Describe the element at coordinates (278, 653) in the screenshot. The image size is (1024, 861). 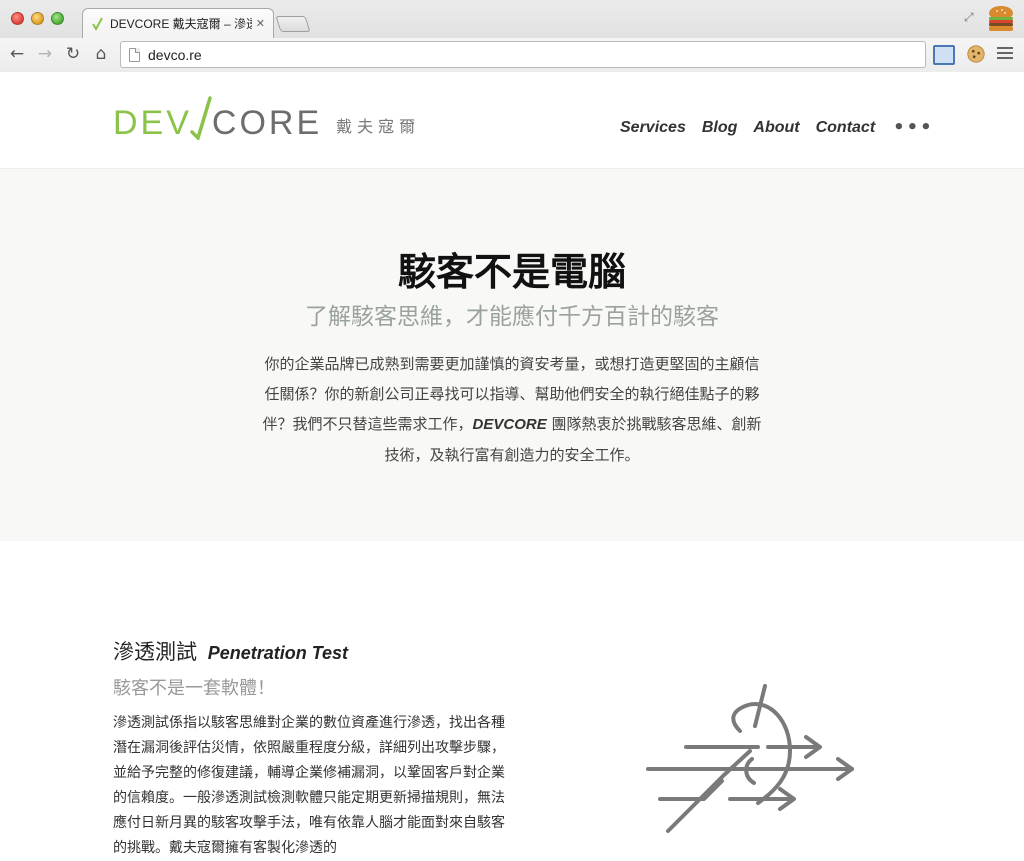
I see `service-title-en: Penetration Test` at that location.